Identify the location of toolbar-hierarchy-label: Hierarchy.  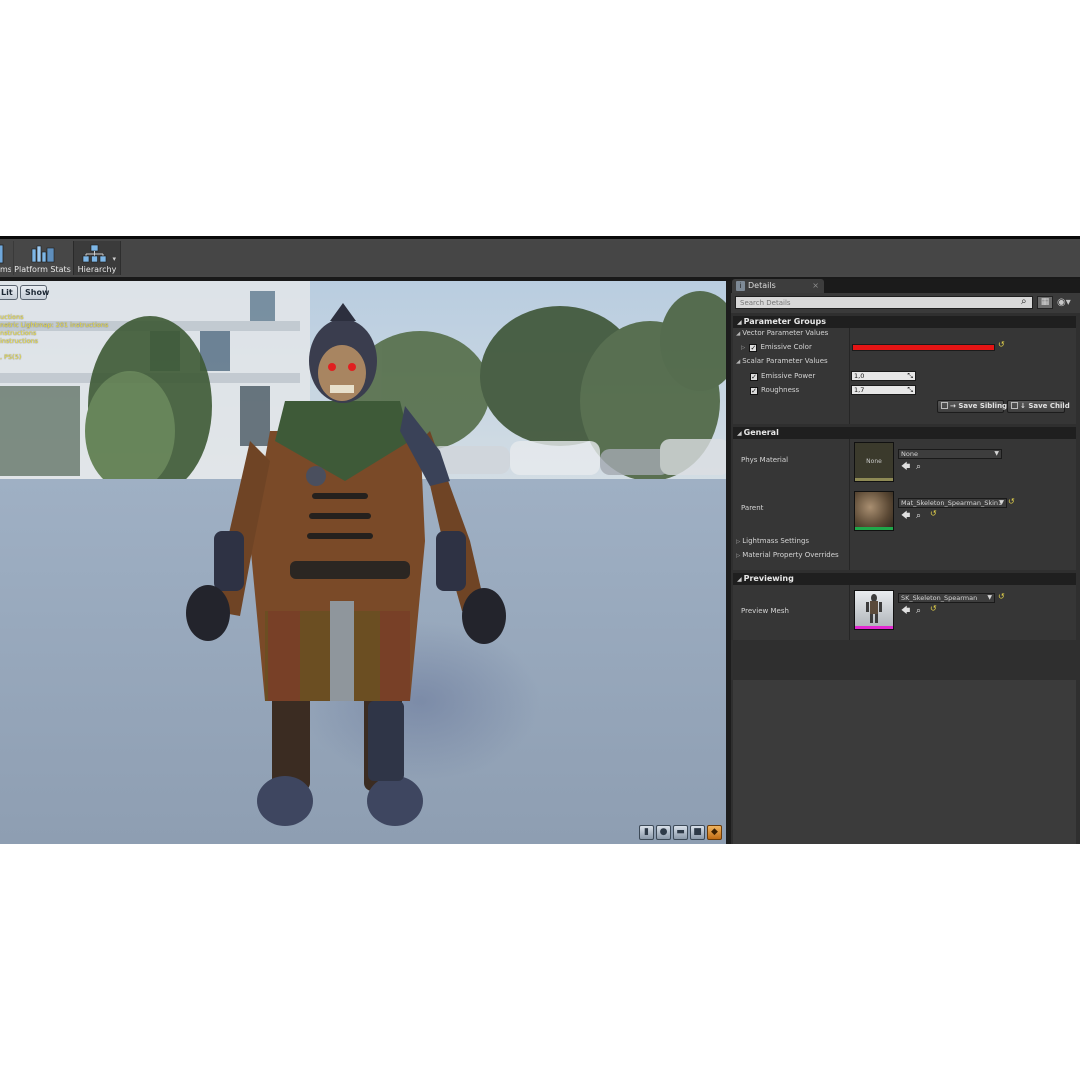
(97, 269).